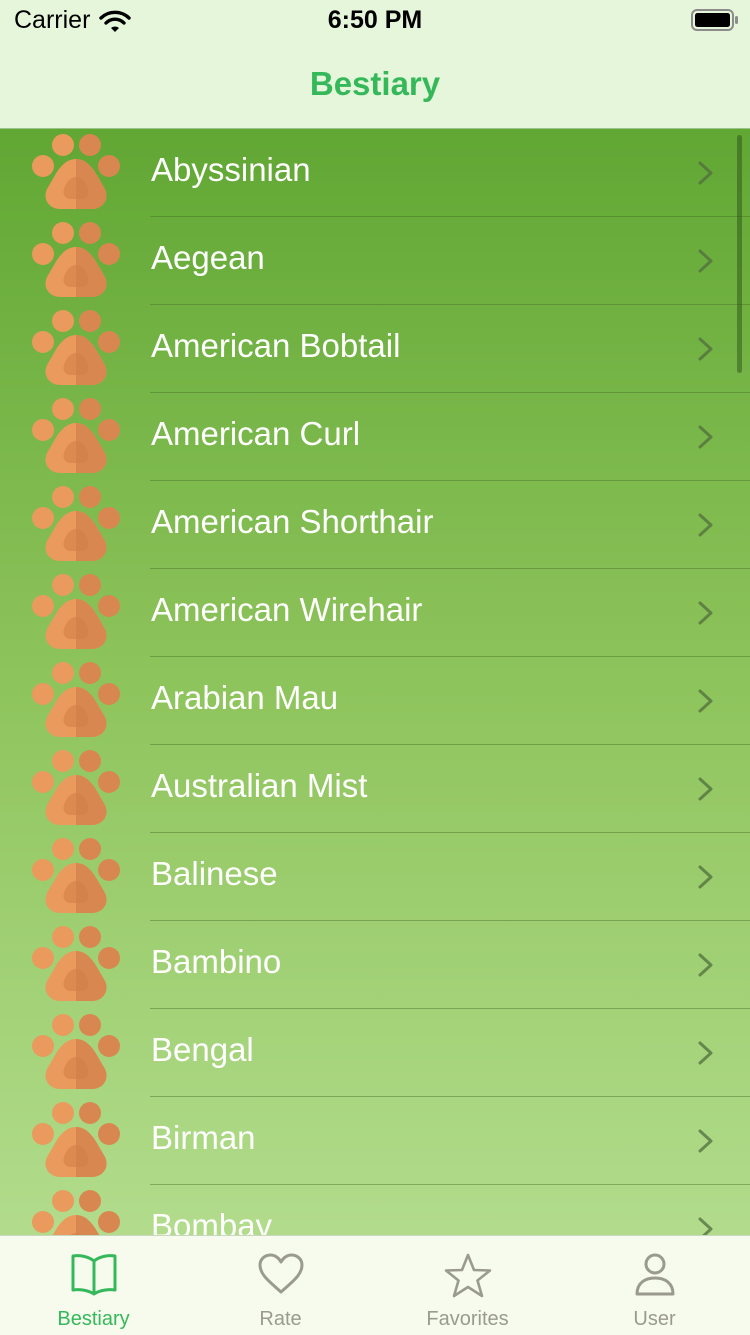 The image size is (750, 1335). What do you see at coordinates (212, 1221) in the screenshot?
I see `breed-name: Bombay` at bounding box center [212, 1221].